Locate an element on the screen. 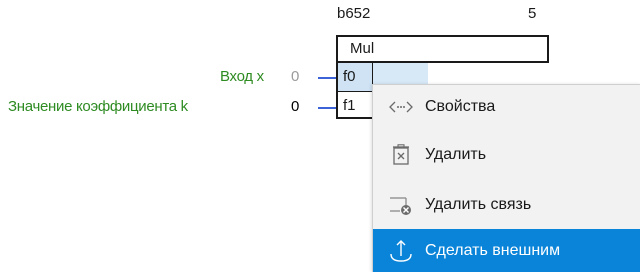 The height and width of the screenshot is (272, 640). menu-item-make-external: Сделать внешним is located at coordinates (506, 250).